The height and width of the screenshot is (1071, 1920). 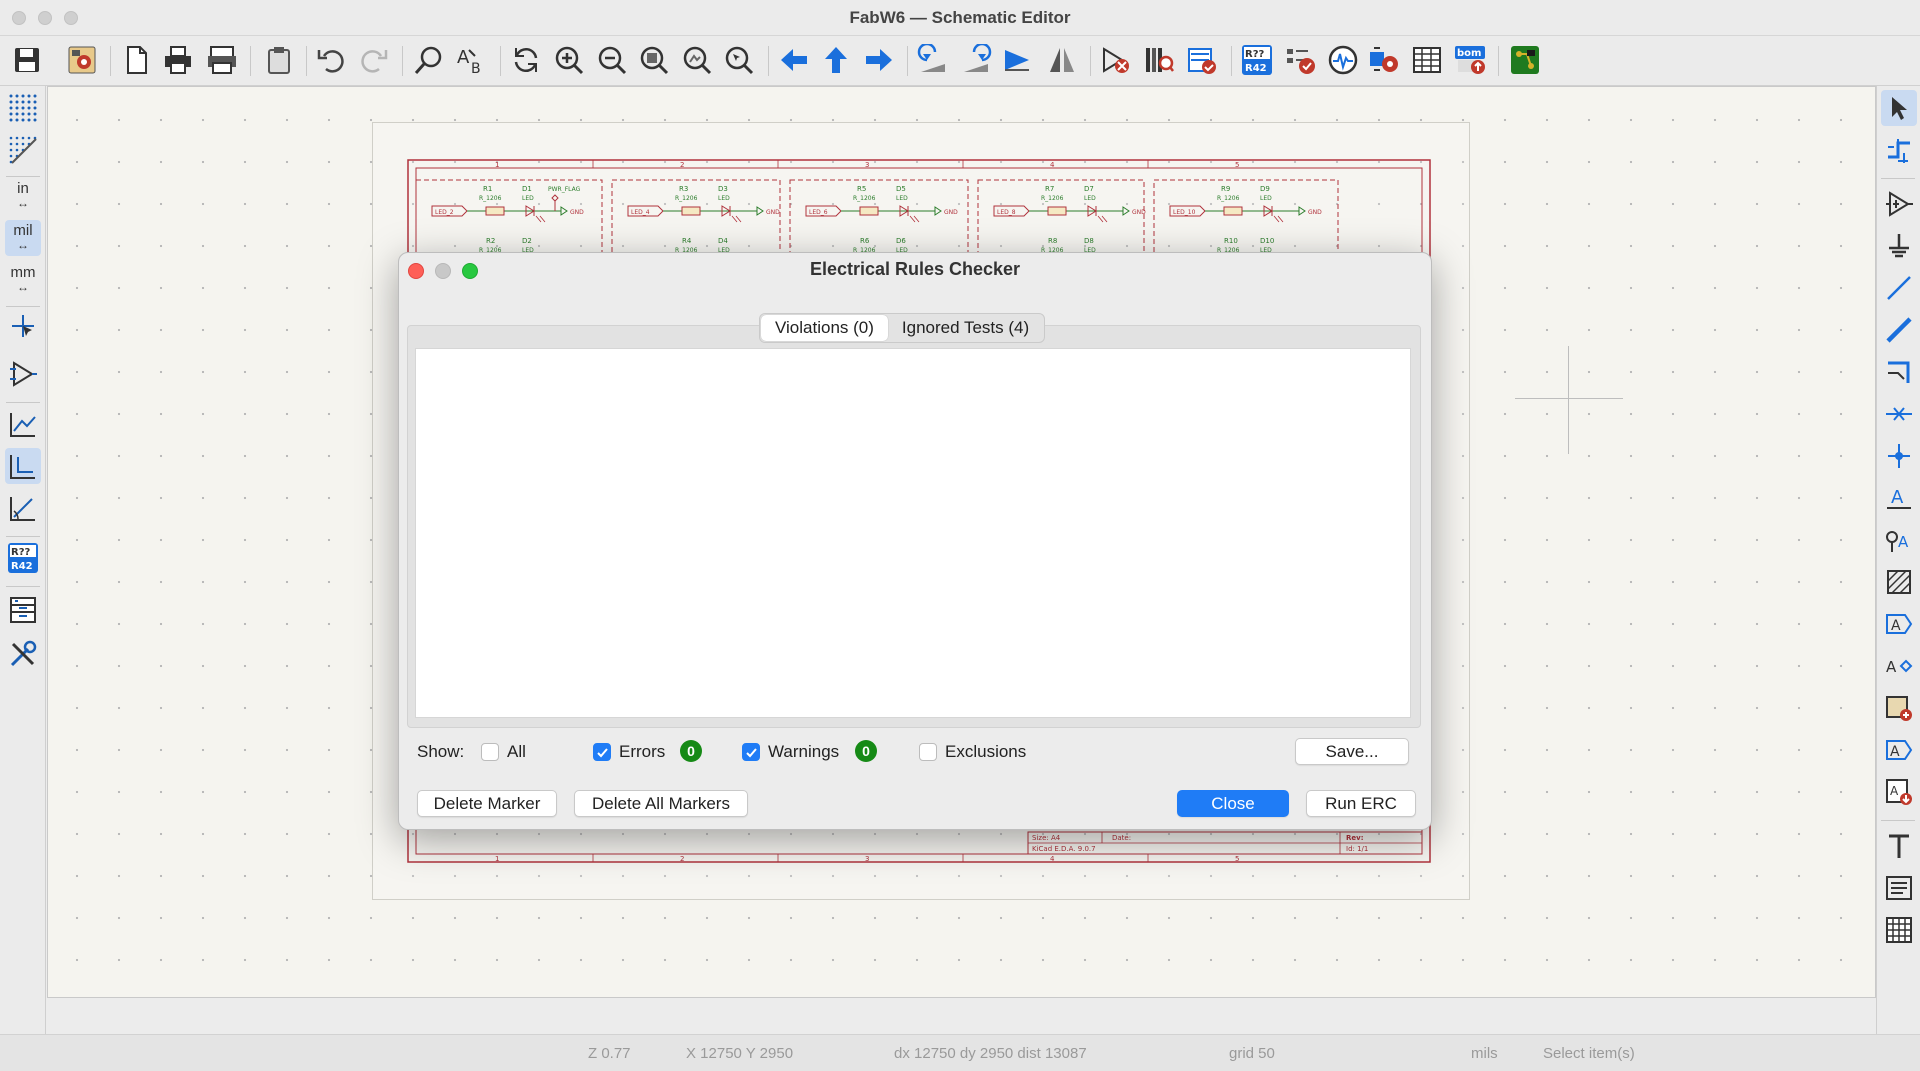 What do you see at coordinates (612, 60) in the screenshot?
I see `zoom-out-button` at bounding box center [612, 60].